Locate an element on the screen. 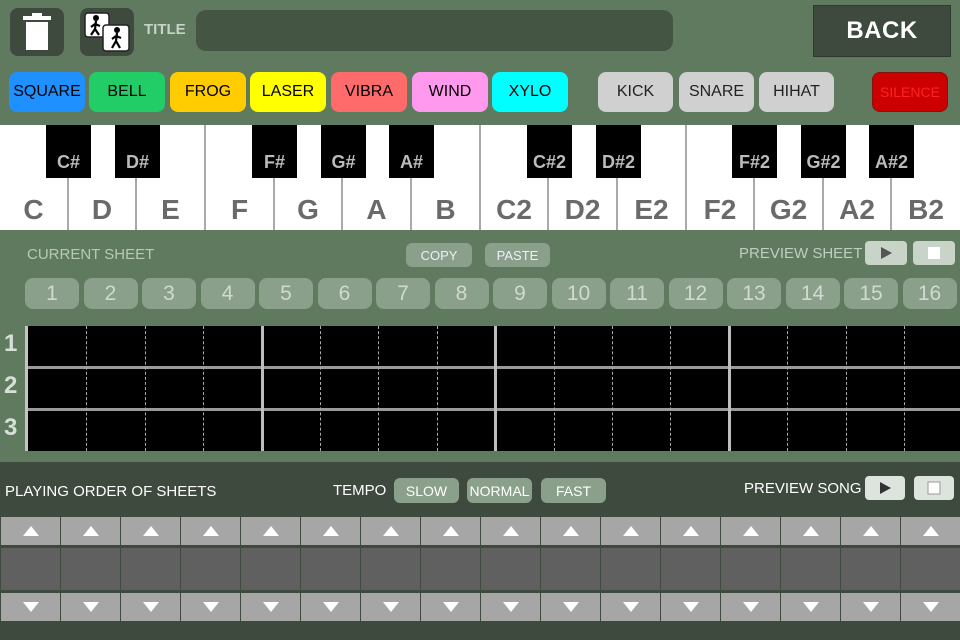  silence-button: SILENCE is located at coordinates (910, 92).